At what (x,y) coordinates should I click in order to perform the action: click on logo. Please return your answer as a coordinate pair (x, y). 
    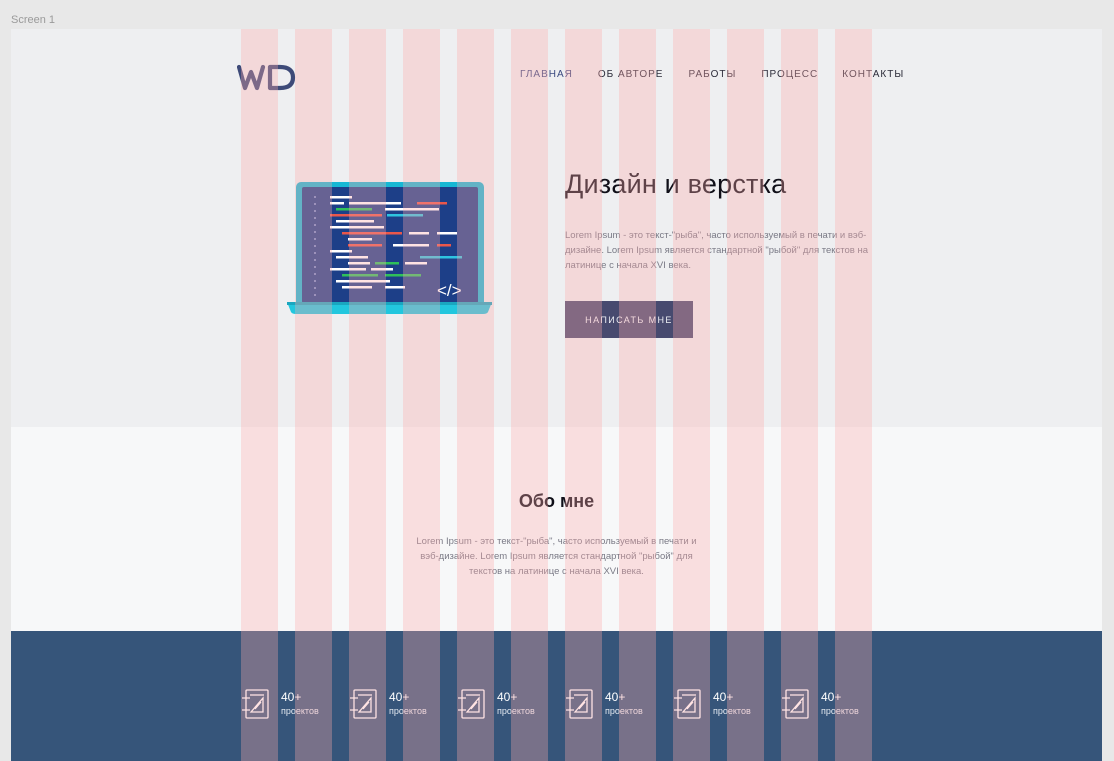
    Looking at the image, I should click on (267, 77).